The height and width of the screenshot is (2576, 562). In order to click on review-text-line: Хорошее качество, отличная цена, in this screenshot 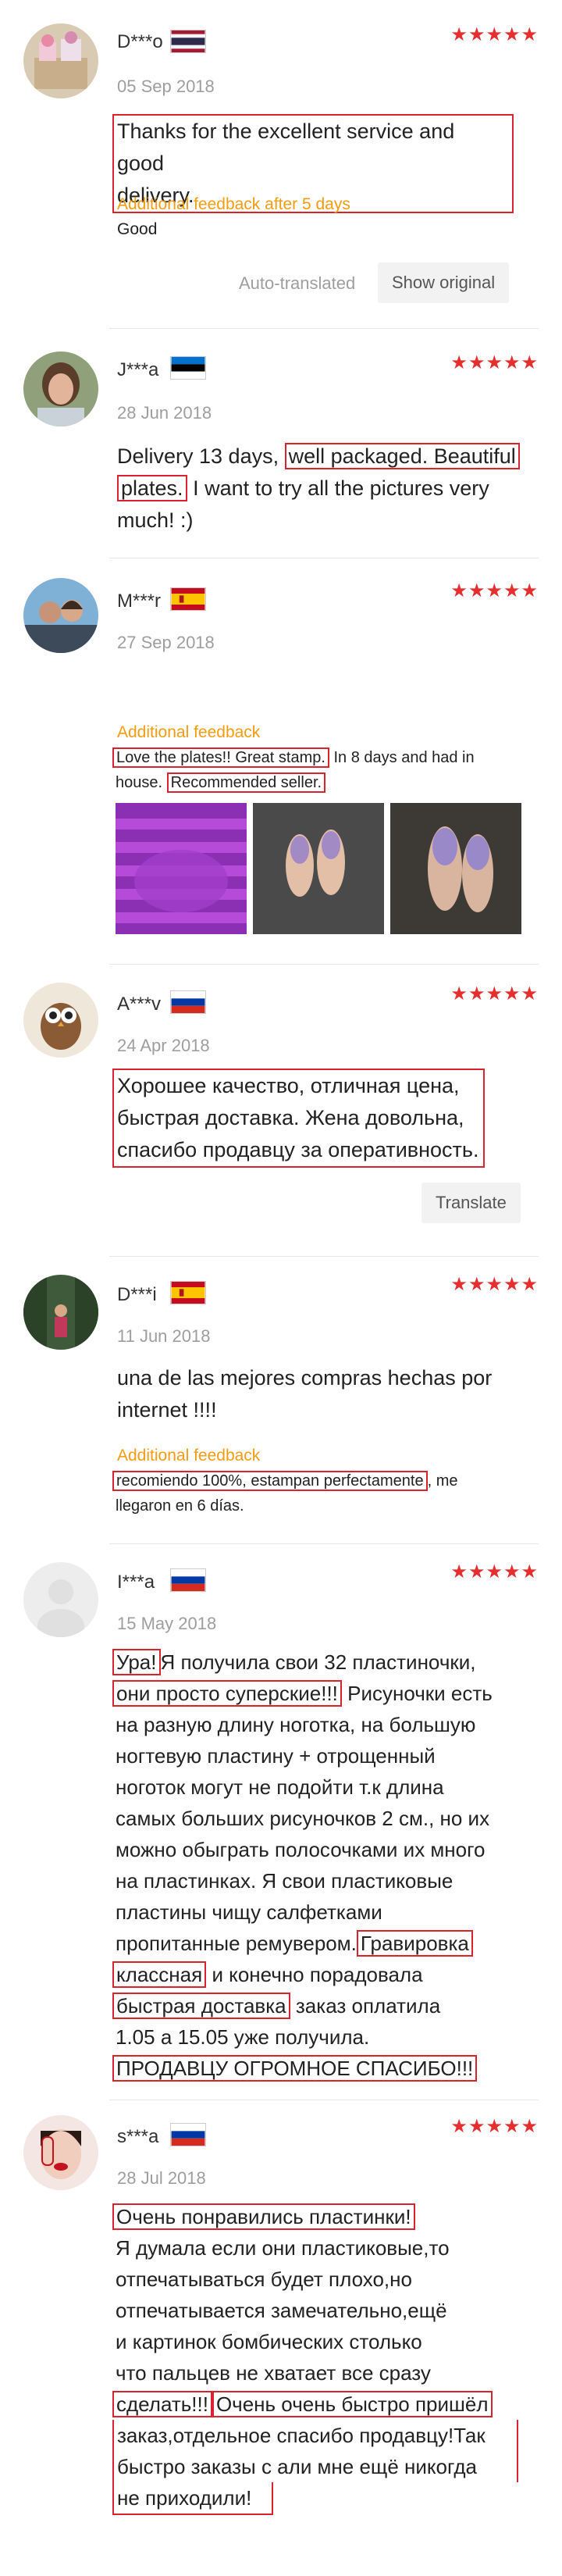, I will do `click(288, 1085)`.